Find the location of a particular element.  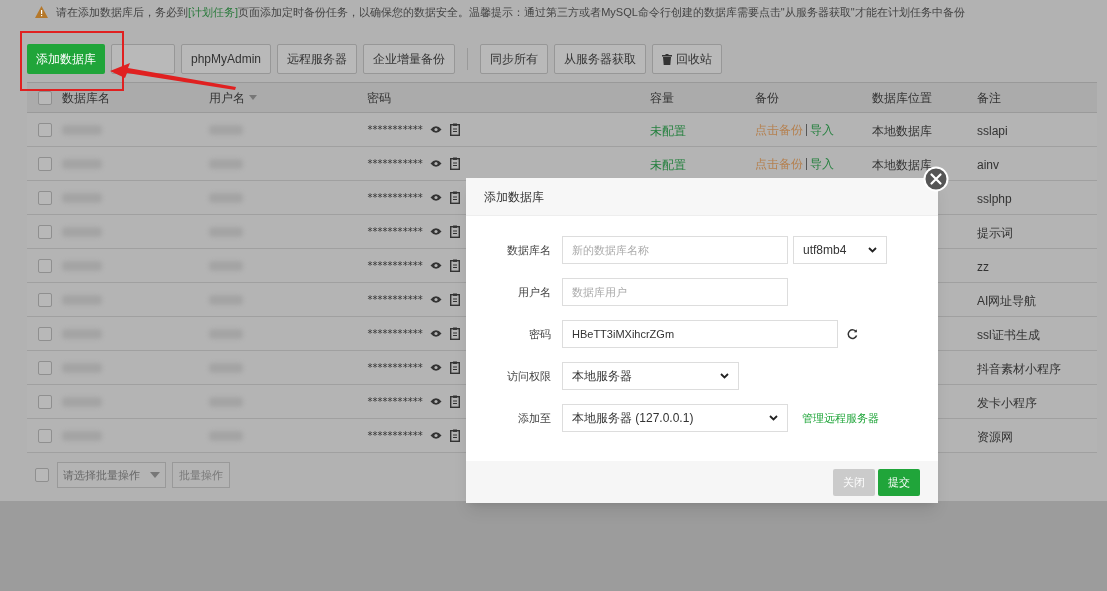

note-text: zz is located at coordinates (983, 266).